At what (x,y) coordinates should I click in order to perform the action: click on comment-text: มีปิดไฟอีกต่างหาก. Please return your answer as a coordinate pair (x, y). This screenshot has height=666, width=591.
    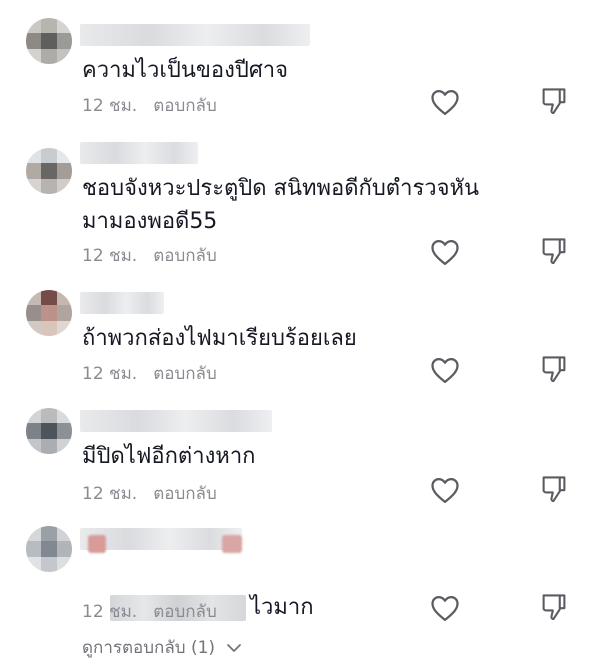
    Looking at the image, I should click on (169, 456).